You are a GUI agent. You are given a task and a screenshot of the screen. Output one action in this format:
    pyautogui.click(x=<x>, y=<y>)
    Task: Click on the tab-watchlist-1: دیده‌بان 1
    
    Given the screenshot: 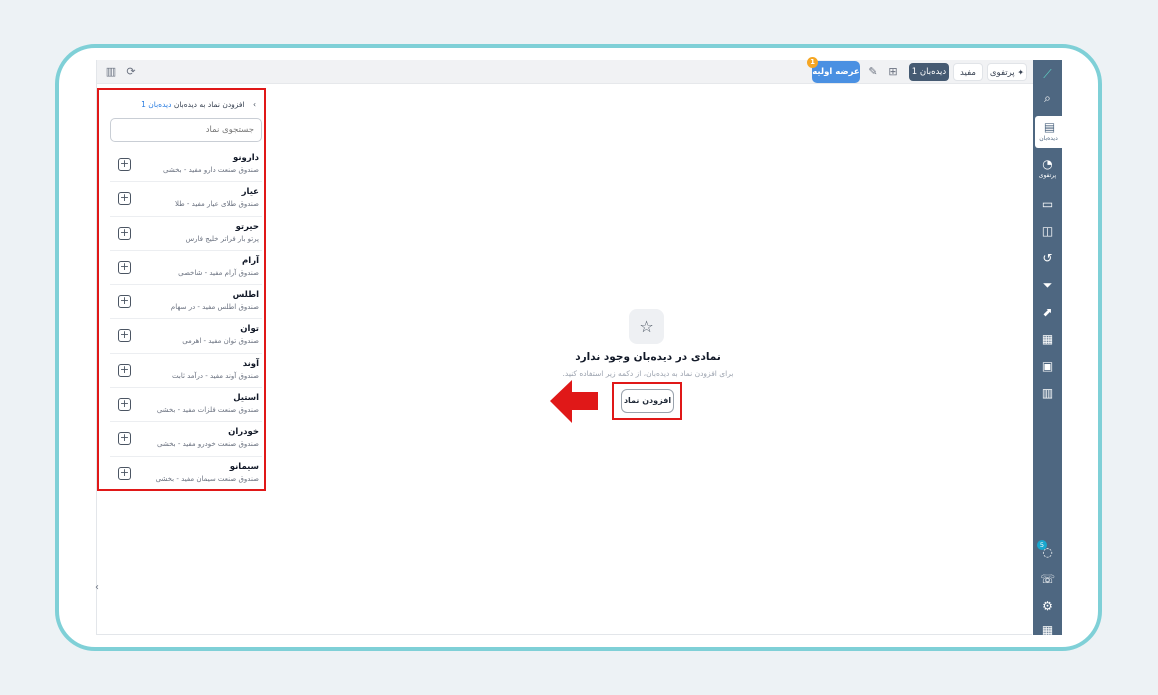 What is the action you would take?
    pyautogui.click(x=929, y=72)
    